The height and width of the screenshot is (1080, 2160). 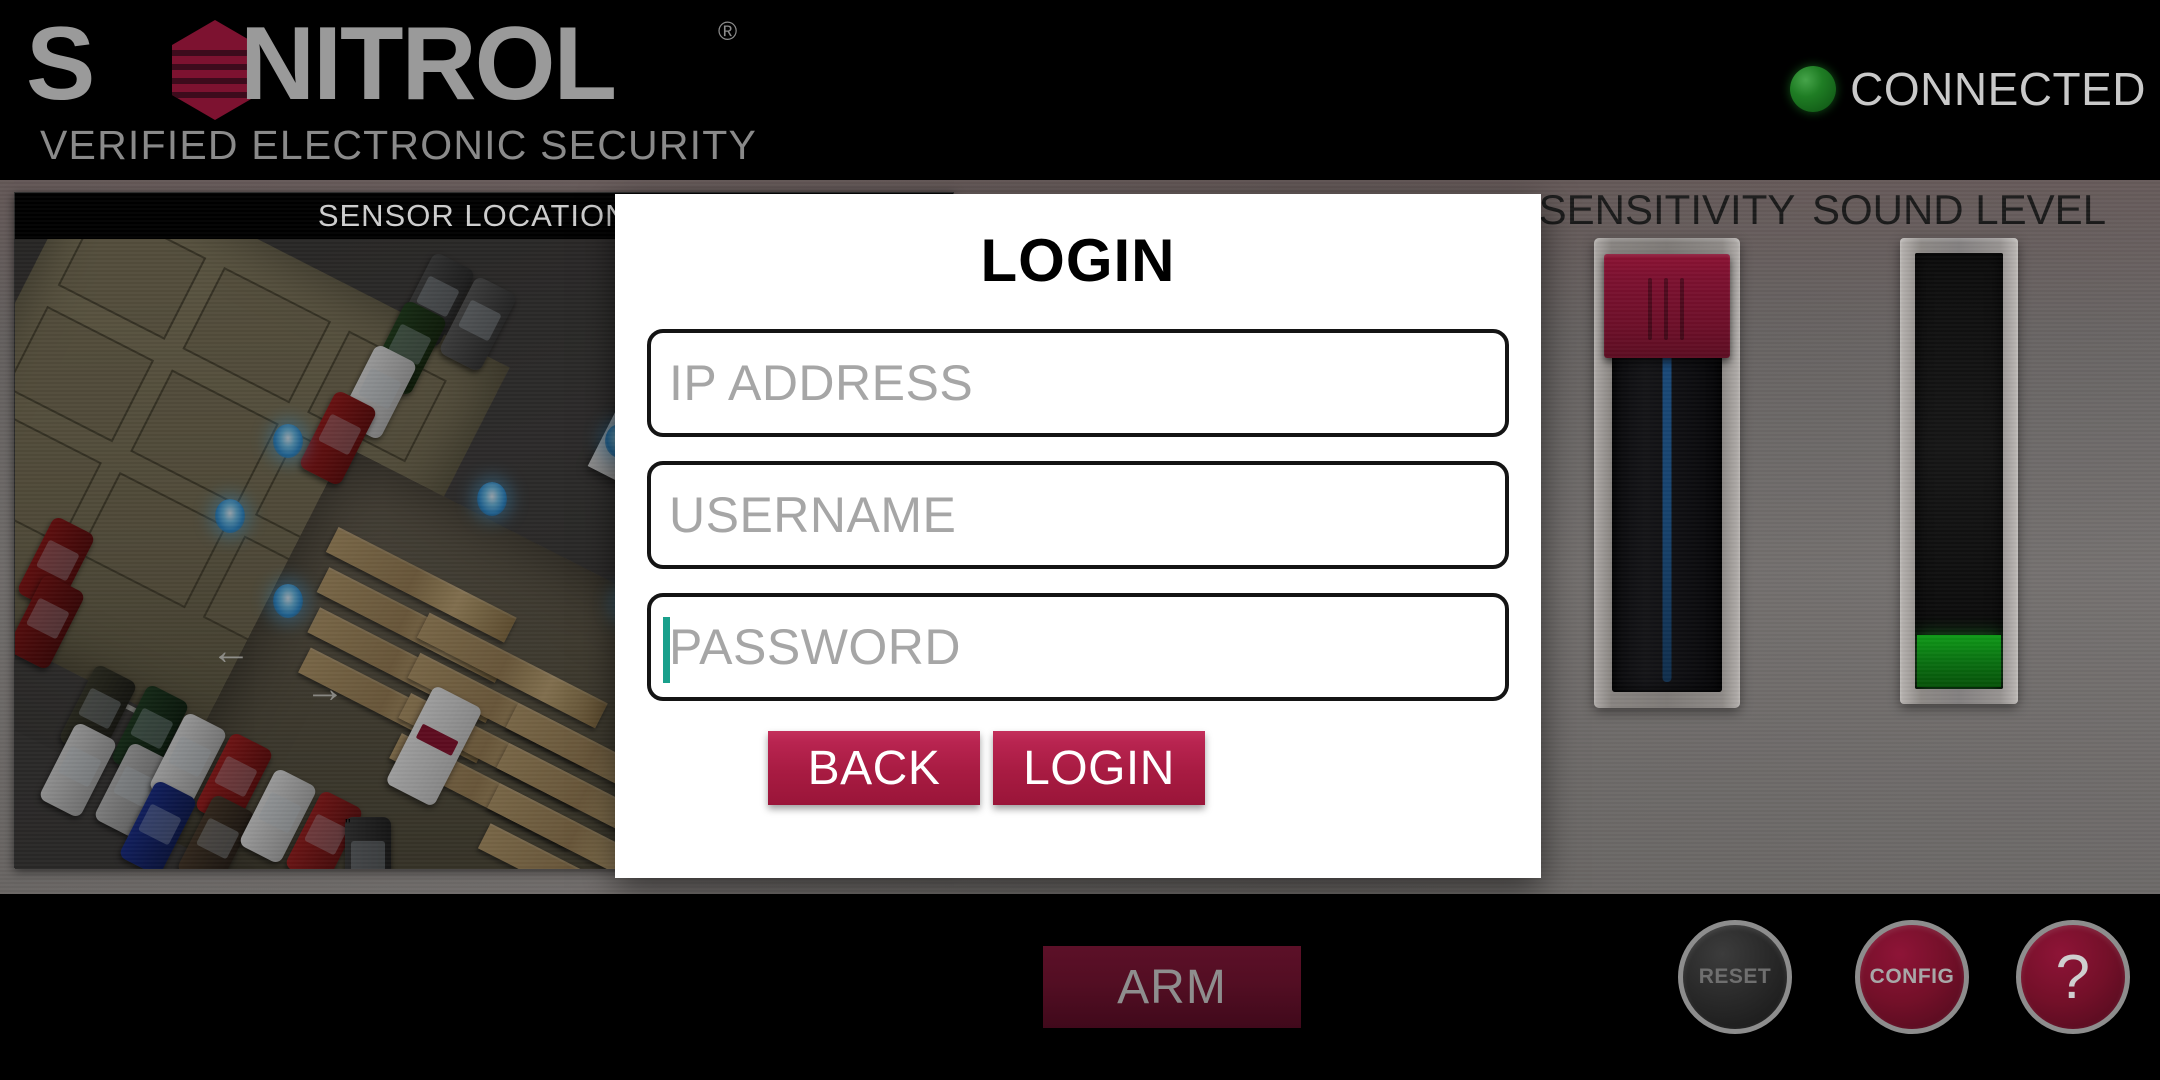 I want to click on sound-level-control: SOUND LEVEL, so click(x=1959, y=445).